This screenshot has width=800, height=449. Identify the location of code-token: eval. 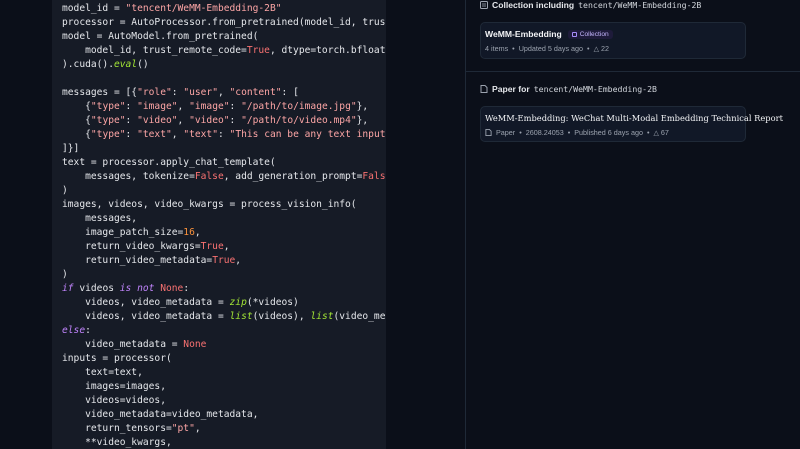
(125, 64).